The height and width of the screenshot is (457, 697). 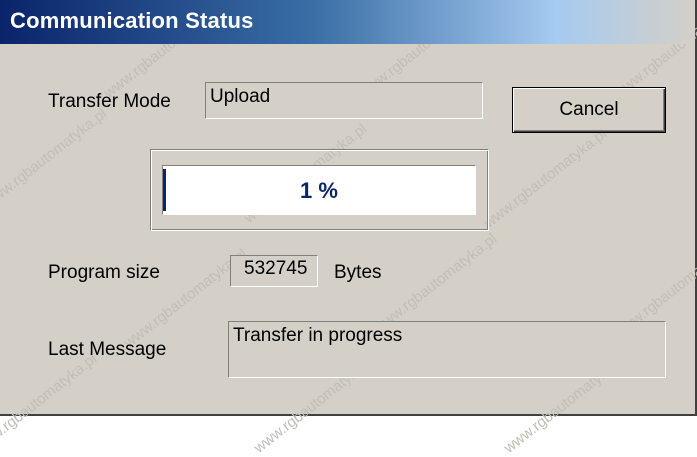 What do you see at coordinates (347, 22) in the screenshot?
I see `title-bar: Communication Status` at bounding box center [347, 22].